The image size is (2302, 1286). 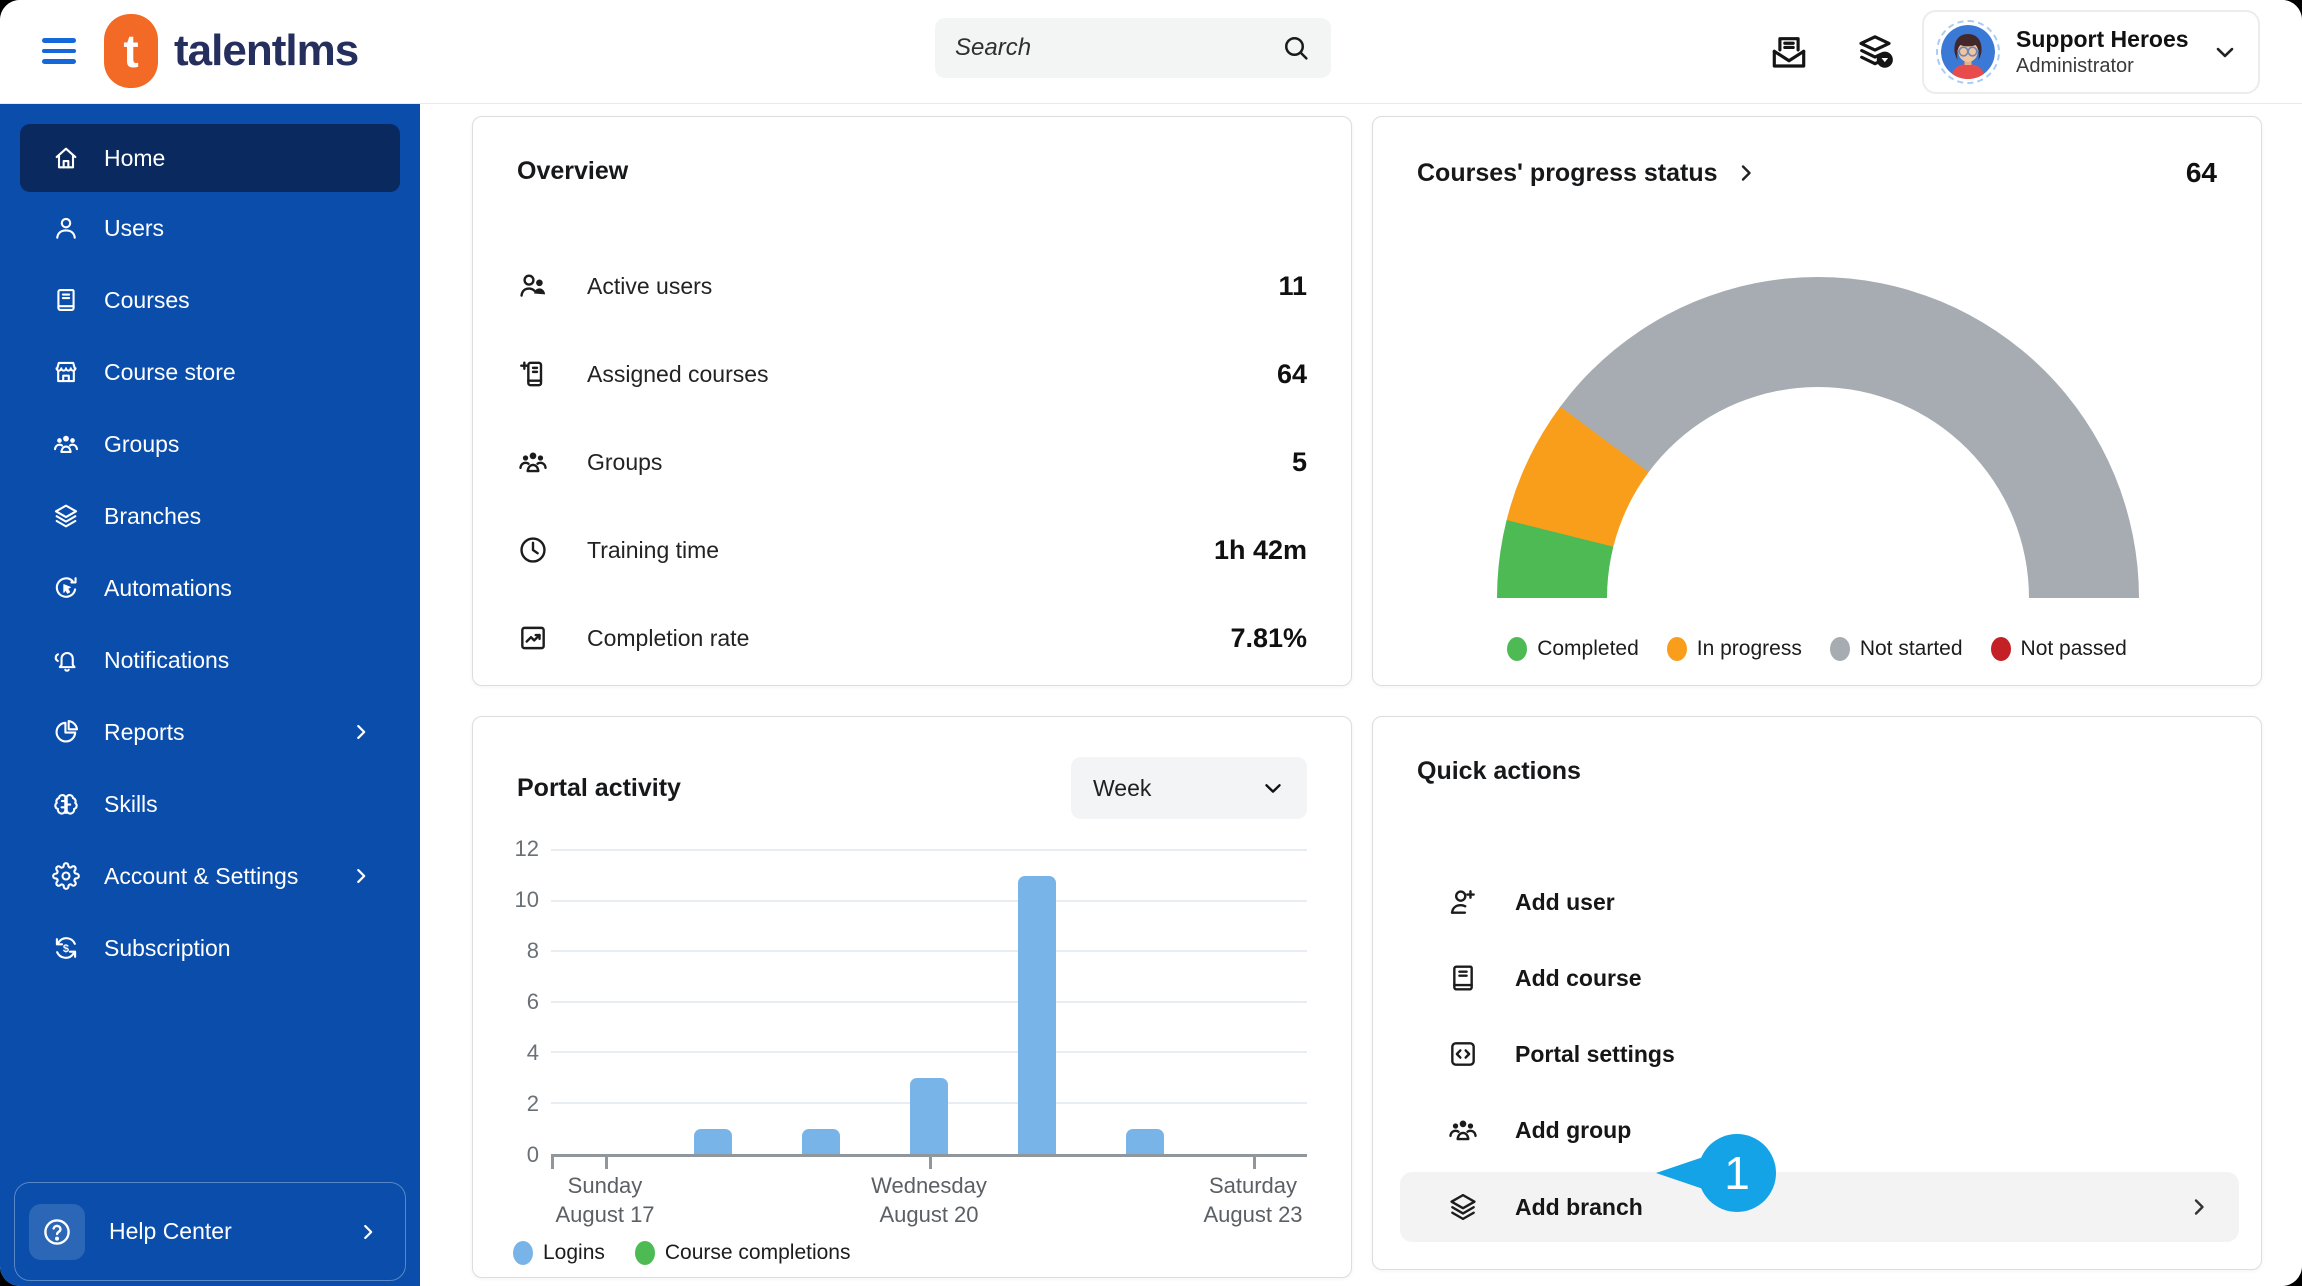 What do you see at coordinates (1268, 637) in the screenshot?
I see `overview-row-value: 7.81%` at bounding box center [1268, 637].